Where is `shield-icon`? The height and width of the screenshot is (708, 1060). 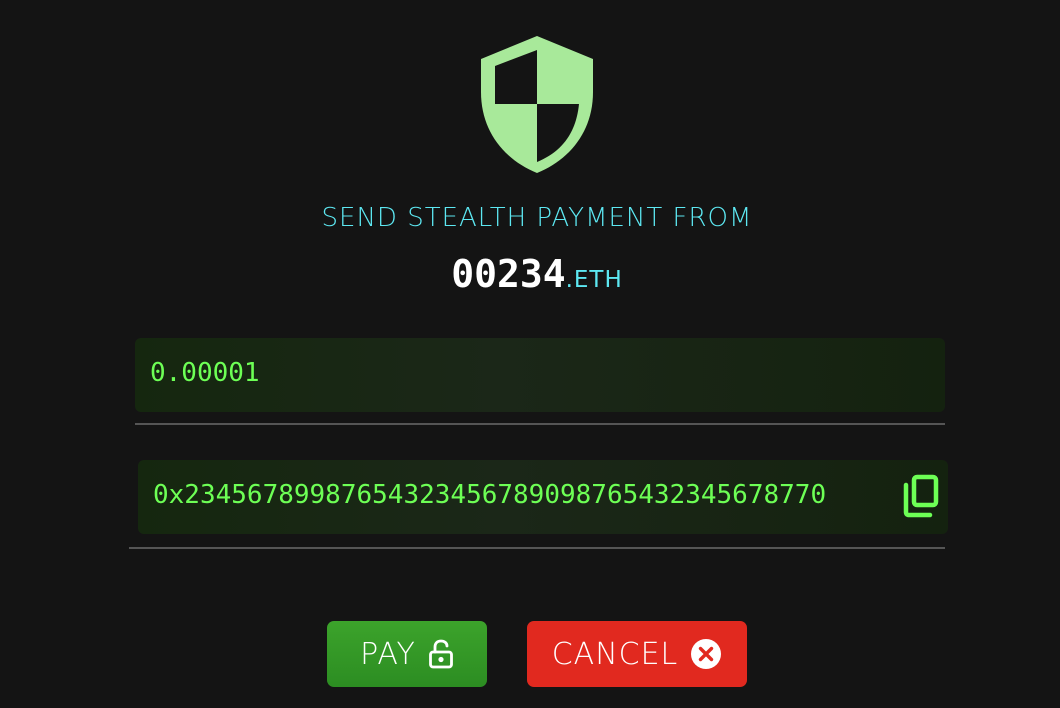
shield-icon is located at coordinates (537, 104).